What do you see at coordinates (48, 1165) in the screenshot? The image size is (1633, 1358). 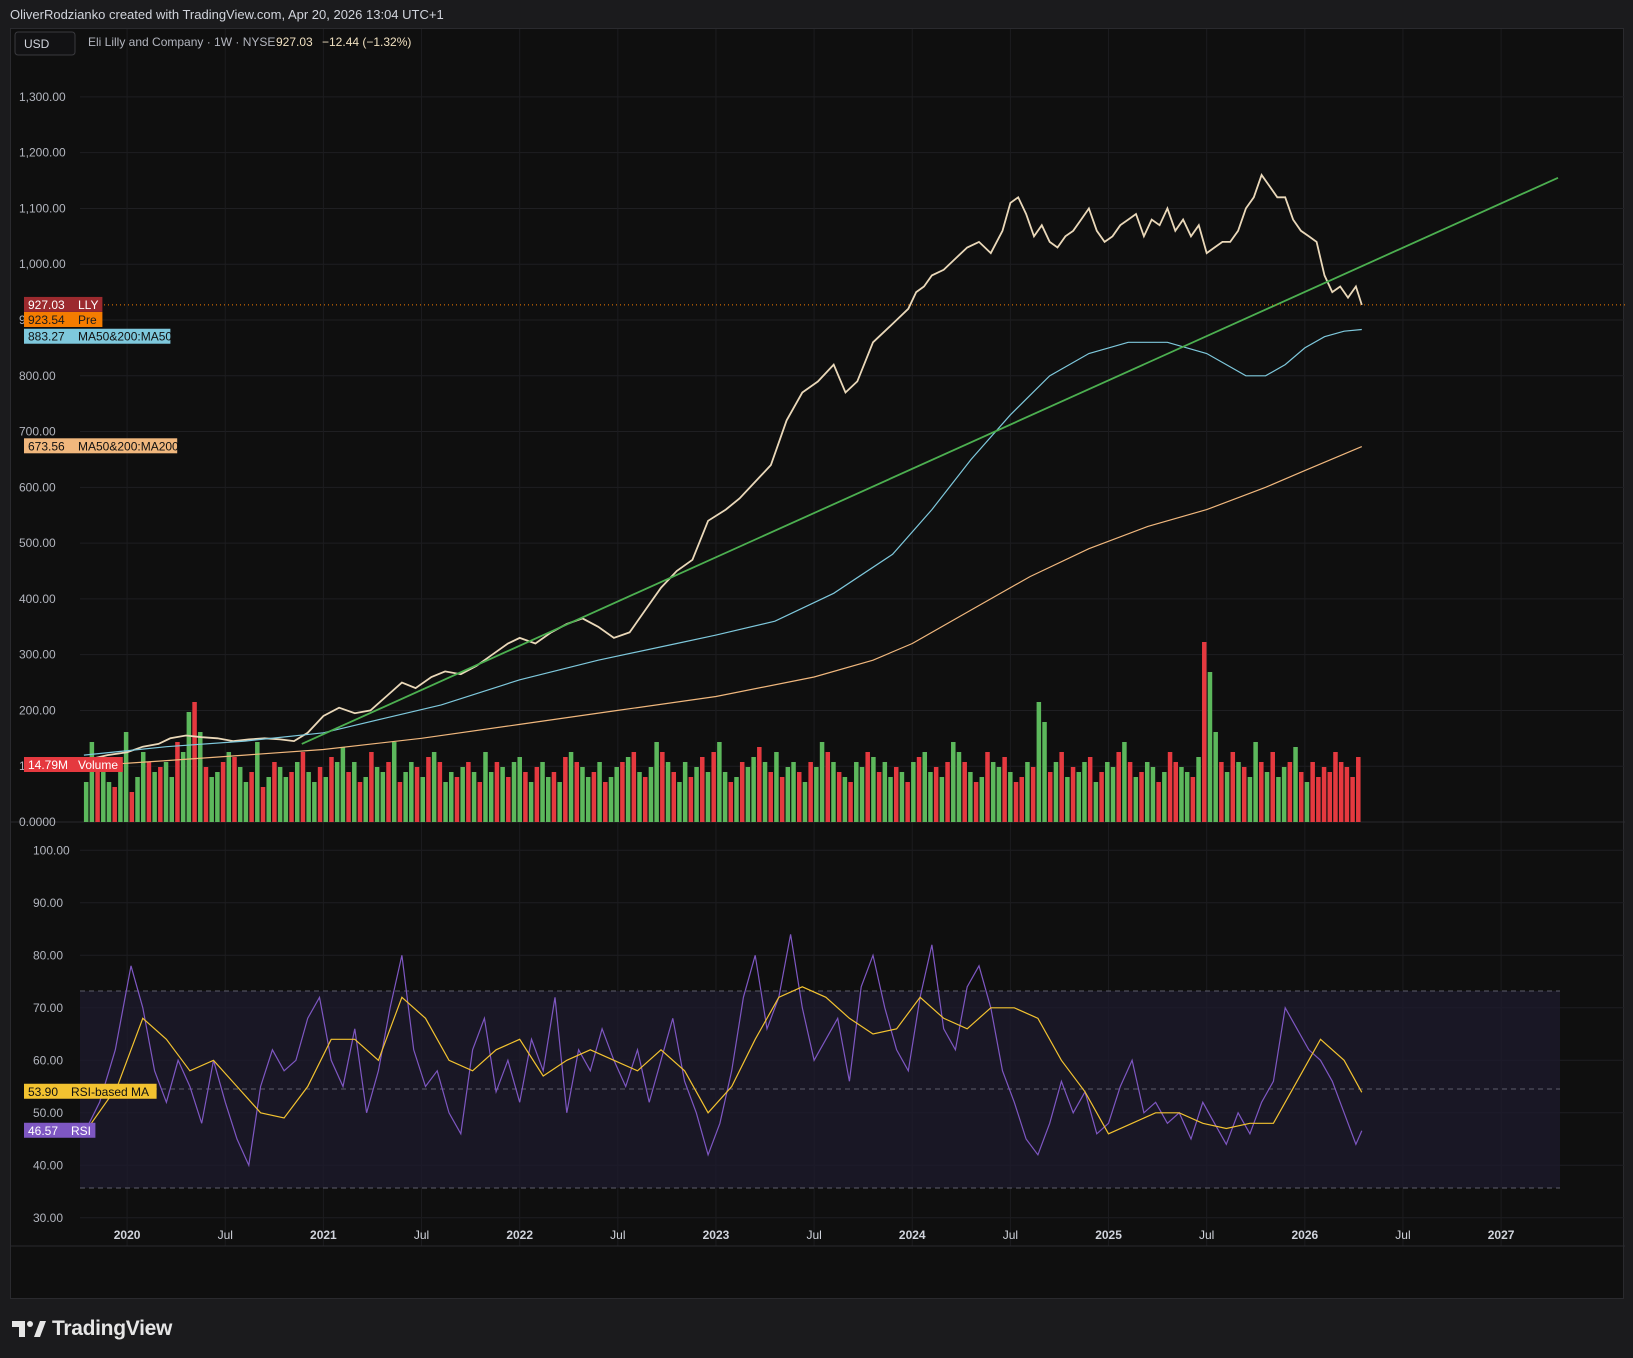 I see `rsi-tick-label: 40.00` at bounding box center [48, 1165].